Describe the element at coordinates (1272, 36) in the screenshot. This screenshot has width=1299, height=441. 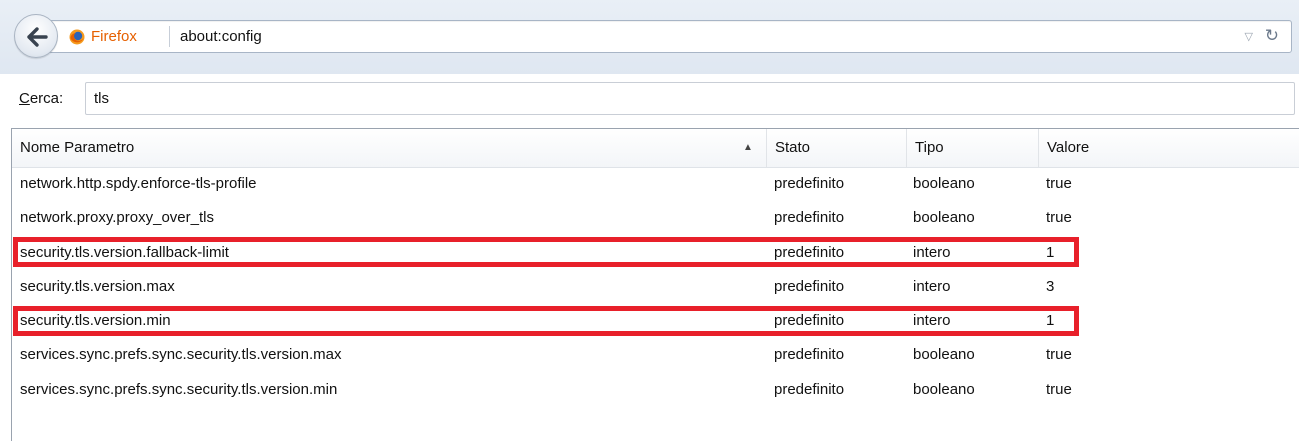
I see `reload-icon: ↻` at that location.